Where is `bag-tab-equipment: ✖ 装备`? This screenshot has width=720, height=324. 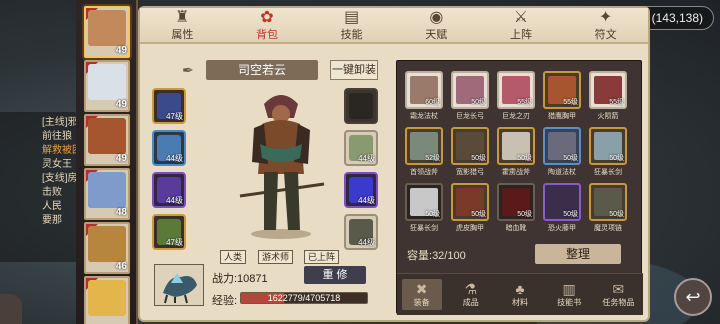
bag-tab-equipment: ✖ 装备 is located at coordinates (421, 294).